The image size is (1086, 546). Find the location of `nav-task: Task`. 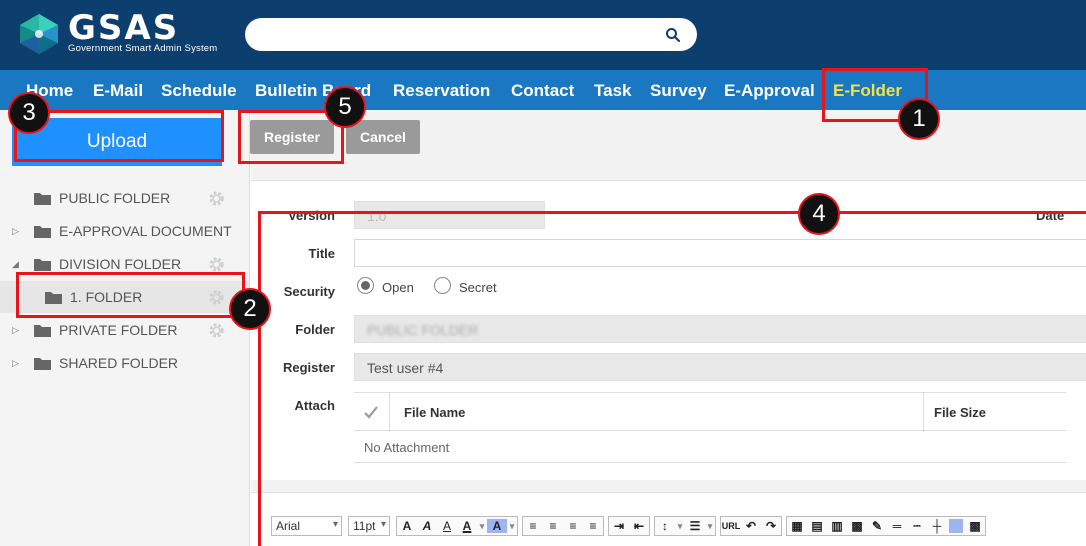

nav-task: Task is located at coordinates (613, 91).